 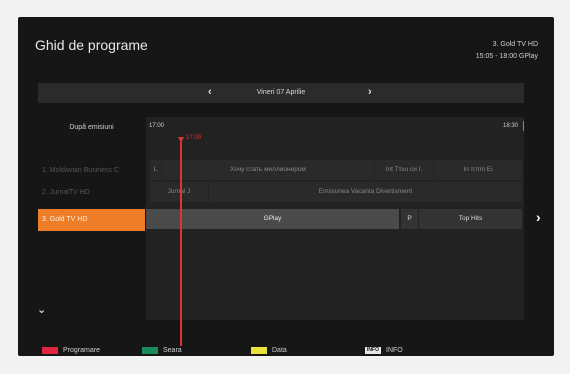 I want to click on now-playing-program: 15:05 - 18:00 GPlay, so click(x=506, y=56).